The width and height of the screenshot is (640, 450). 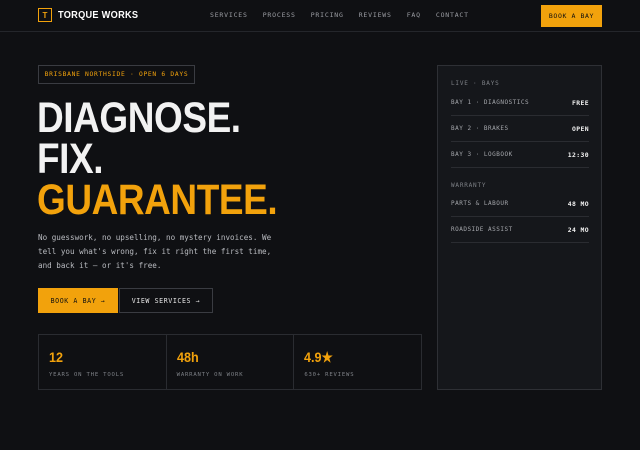 What do you see at coordinates (103, 362) in the screenshot?
I see `stat-years: 12 YEARS ON THE TOOLS` at bounding box center [103, 362].